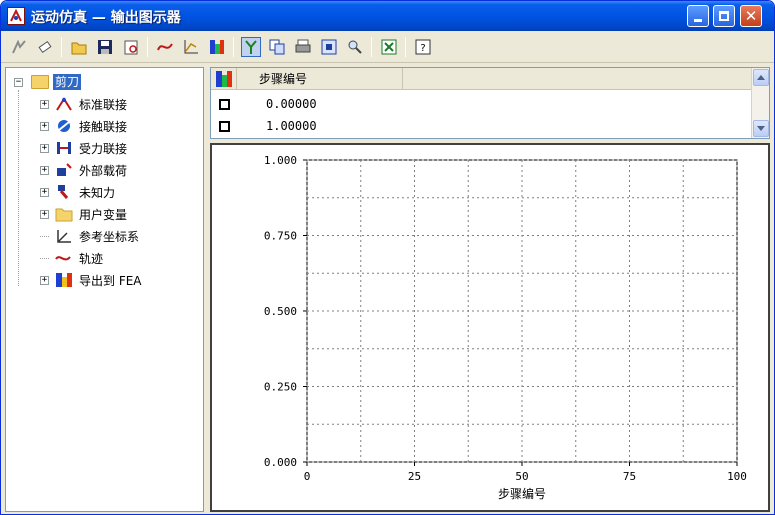  I want to click on tree-item-label: 未知力, so click(97, 192).